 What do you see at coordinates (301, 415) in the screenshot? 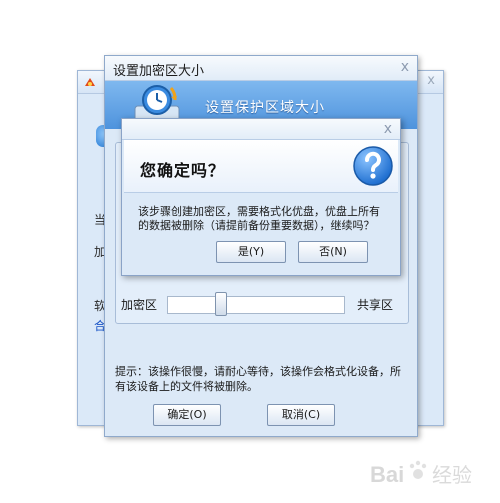
I see `cancel-button: 取消(C)` at bounding box center [301, 415].